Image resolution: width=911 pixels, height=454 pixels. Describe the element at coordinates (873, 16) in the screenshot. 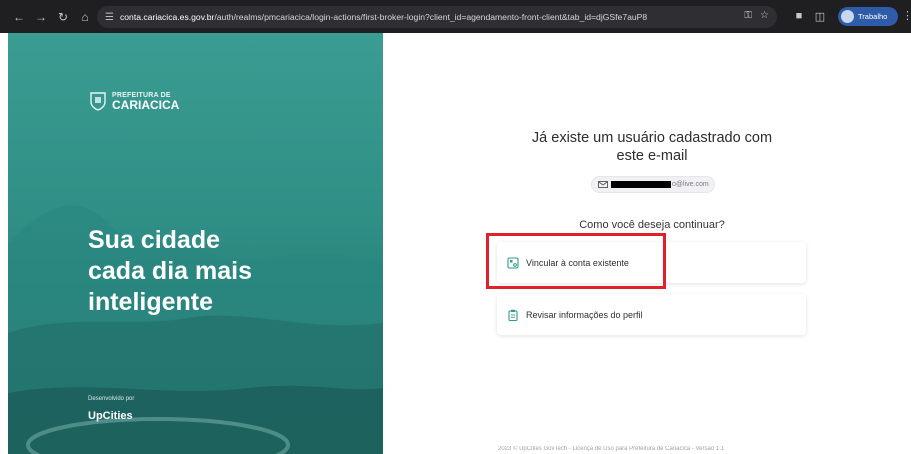

I see `profile-label: Trabalho` at that location.